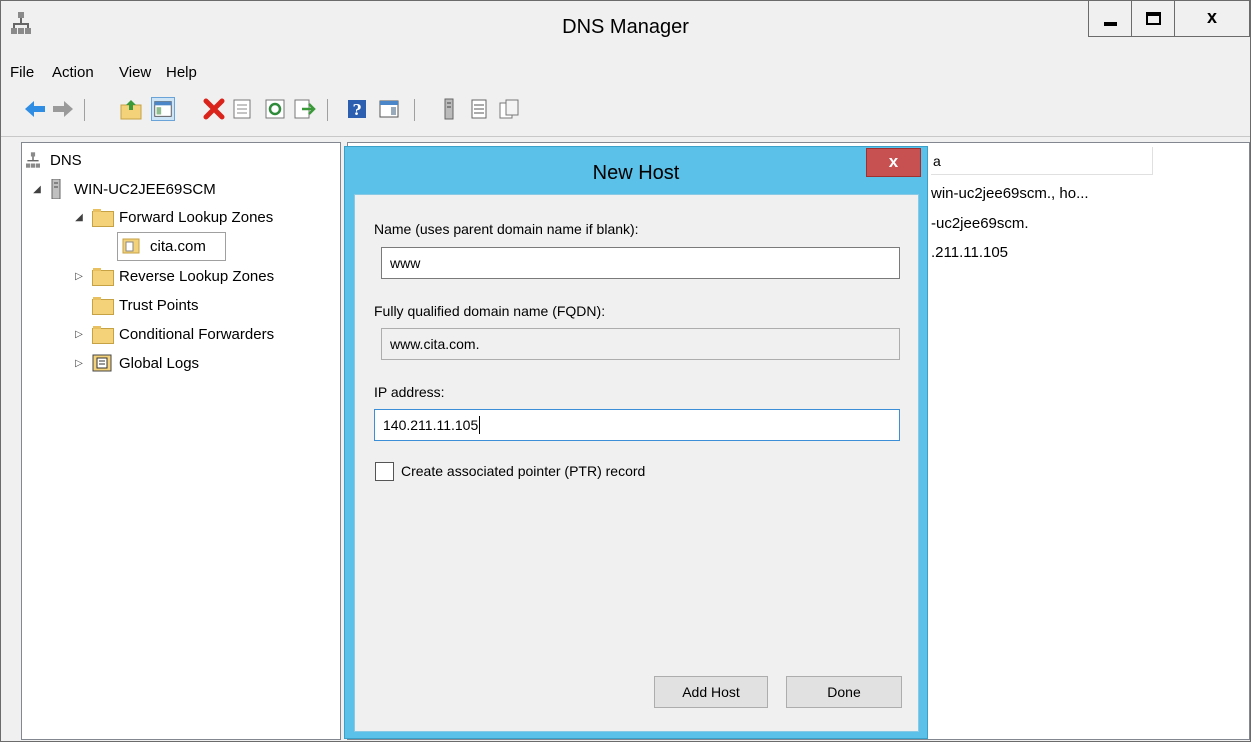 This screenshot has height=742, width=1251. What do you see at coordinates (197, 334) in the screenshot?
I see `tree-item-label: Conditional Forwarders` at bounding box center [197, 334].